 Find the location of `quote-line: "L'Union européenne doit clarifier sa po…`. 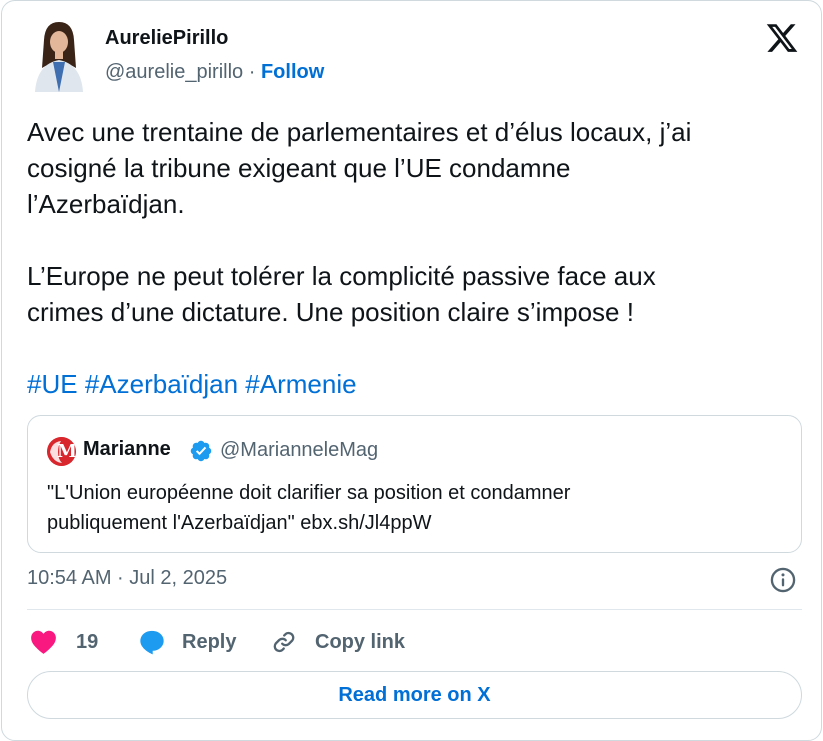

quote-line: "L'Union européenne doit clarifier sa po… is located at coordinates (309, 493).